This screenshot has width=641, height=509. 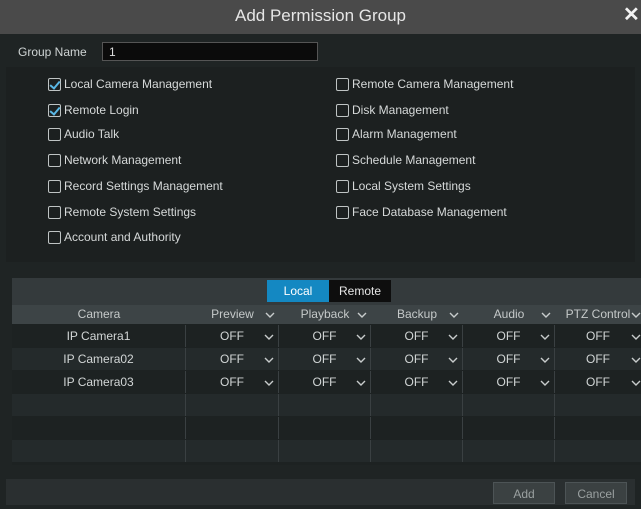 I want to click on perm-remote-login: Remote Login, so click(x=93, y=110).